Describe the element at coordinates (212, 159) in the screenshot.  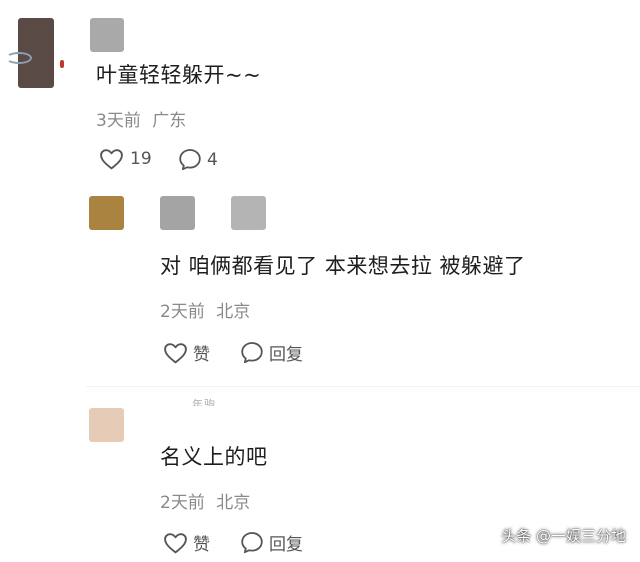
I see `reply-count: 4` at that location.